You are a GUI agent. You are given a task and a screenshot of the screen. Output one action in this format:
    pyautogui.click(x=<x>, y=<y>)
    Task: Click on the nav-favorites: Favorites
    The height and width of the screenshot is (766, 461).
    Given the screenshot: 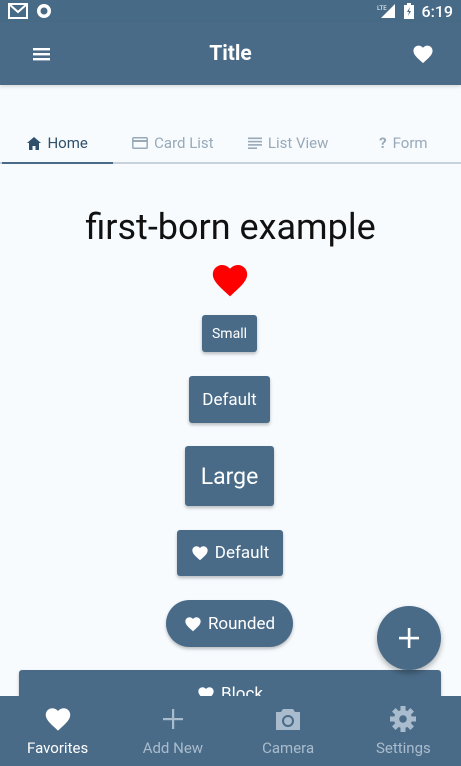 What is the action you would take?
    pyautogui.click(x=57, y=731)
    